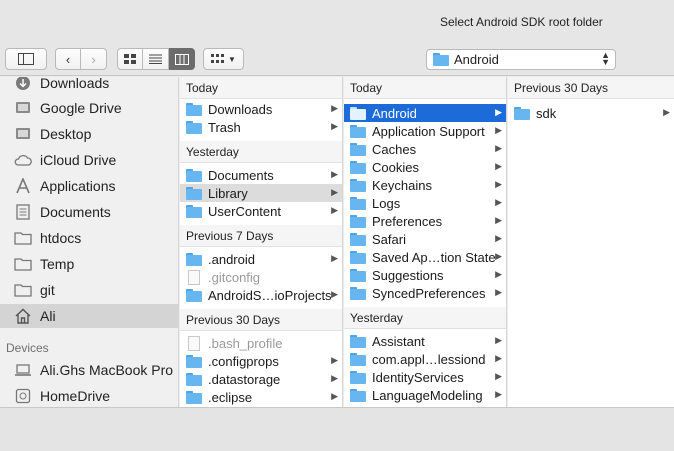 The height and width of the screenshot is (451, 674). What do you see at coordinates (218, 58) in the screenshot?
I see `arrange-icon` at bounding box center [218, 58].